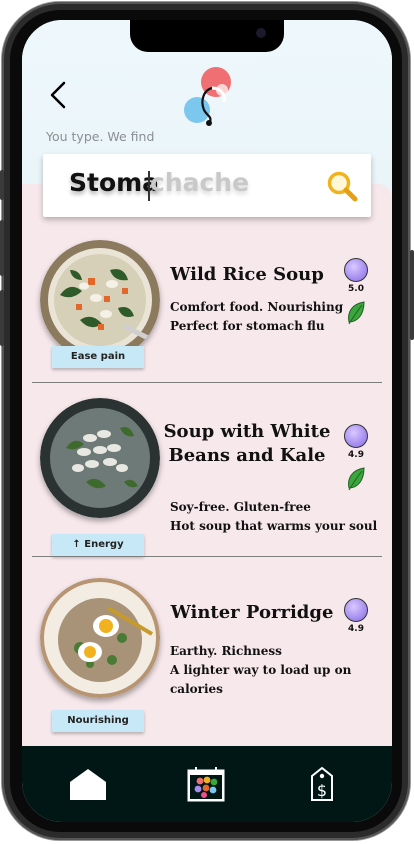  What do you see at coordinates (261, 679) in the screenshot?
I see `recipe-desc-line: A lighter way to load up on calories` at bounding box center [261, 679].